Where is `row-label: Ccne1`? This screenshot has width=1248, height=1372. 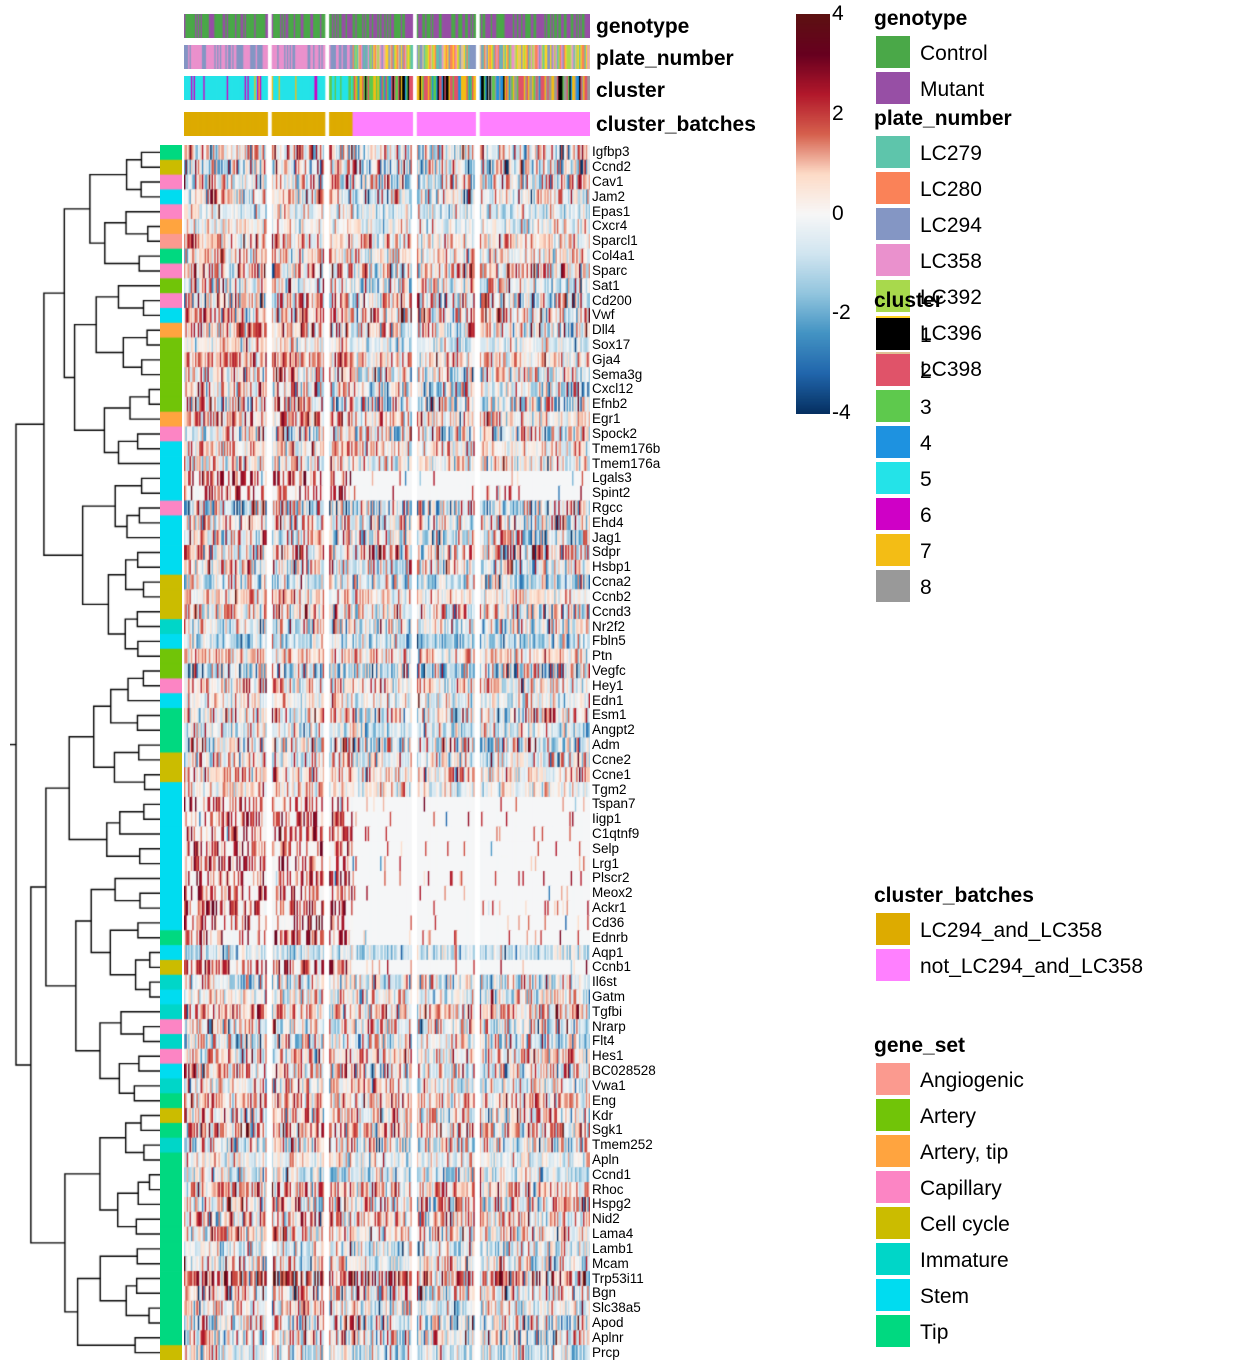 row-label: Ccne1 is located at coordinates (612, 774).